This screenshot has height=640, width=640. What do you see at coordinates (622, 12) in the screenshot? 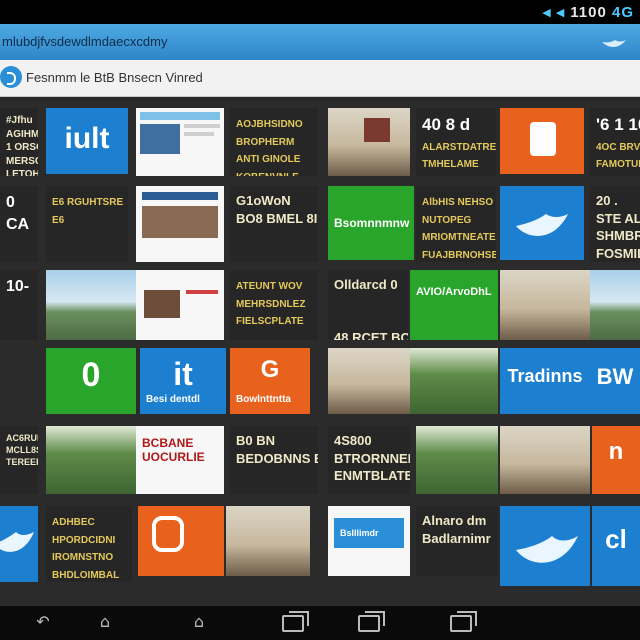
I see `network-text: 4G` at bounding box center [622, 12].